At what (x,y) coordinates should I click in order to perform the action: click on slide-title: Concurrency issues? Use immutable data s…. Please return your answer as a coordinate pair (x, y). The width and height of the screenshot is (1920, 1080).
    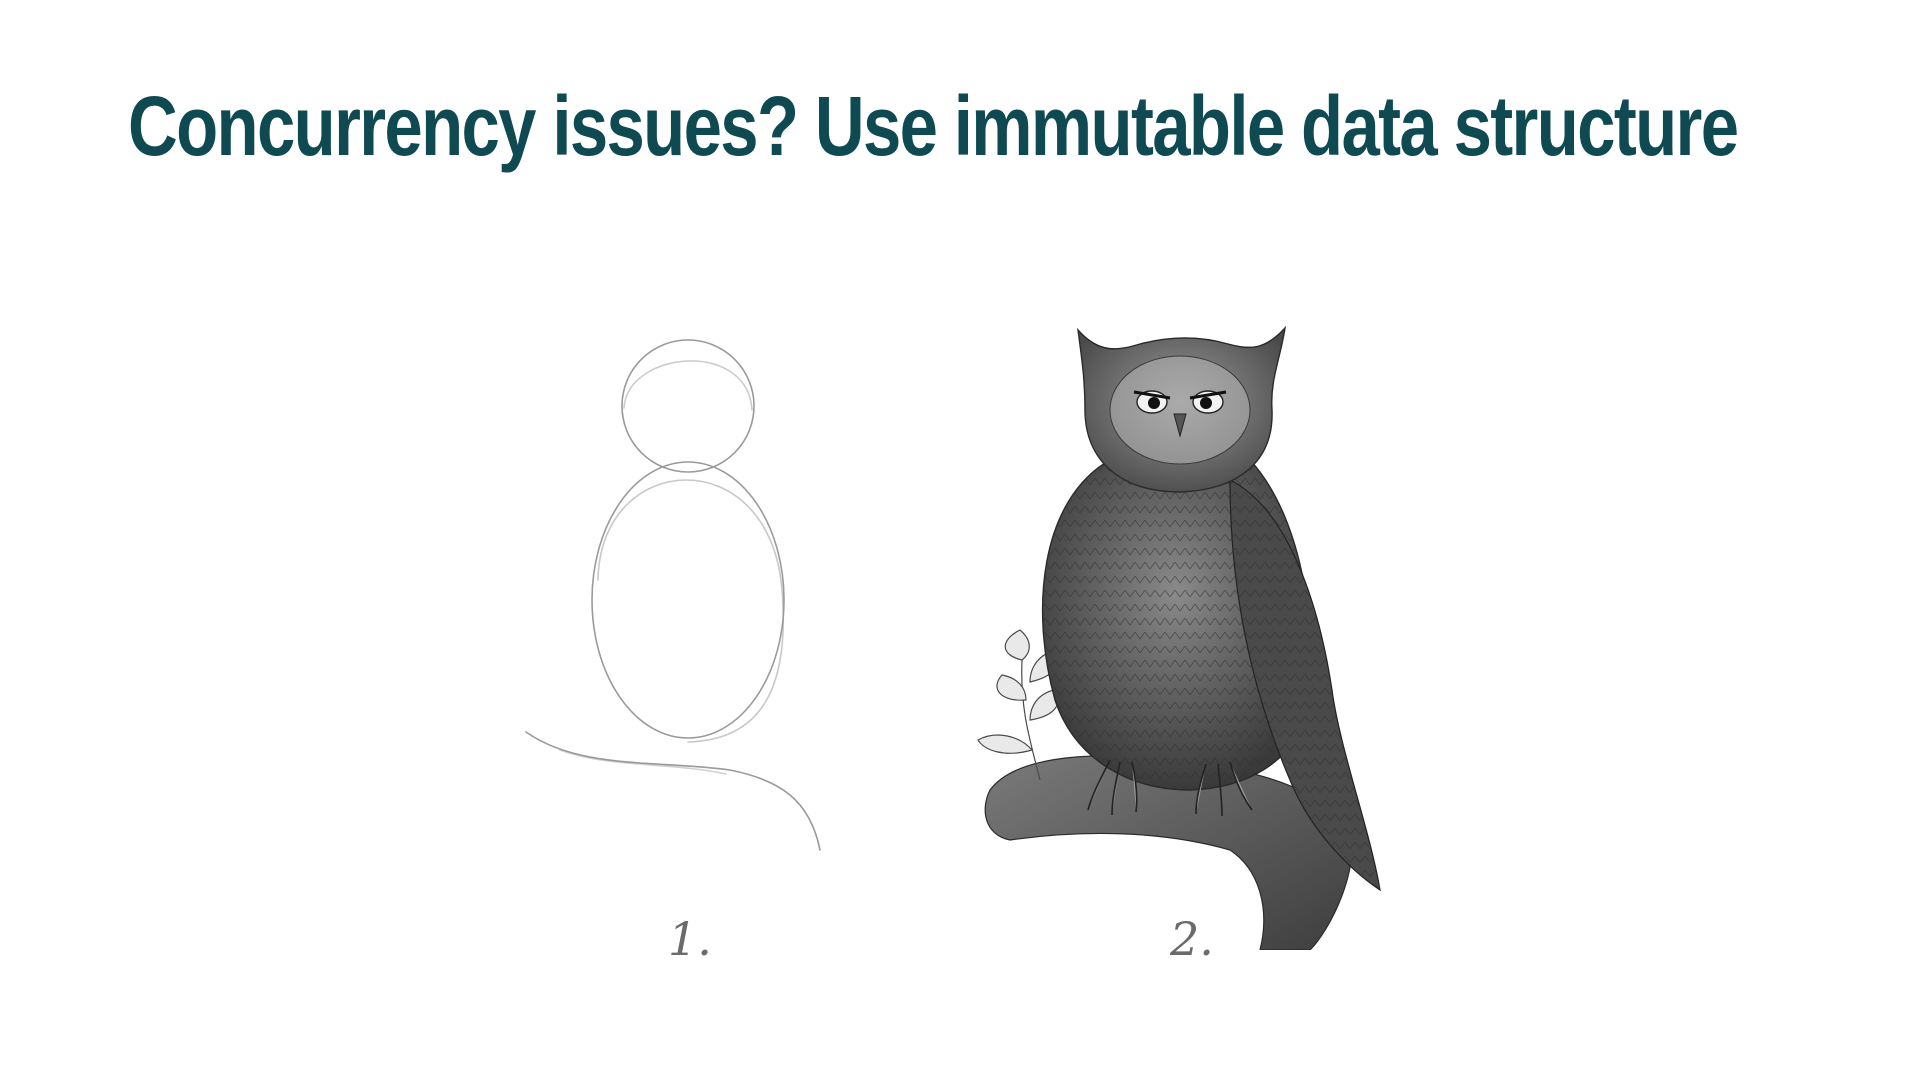
    Looking at the image, I should click on (933, 126).